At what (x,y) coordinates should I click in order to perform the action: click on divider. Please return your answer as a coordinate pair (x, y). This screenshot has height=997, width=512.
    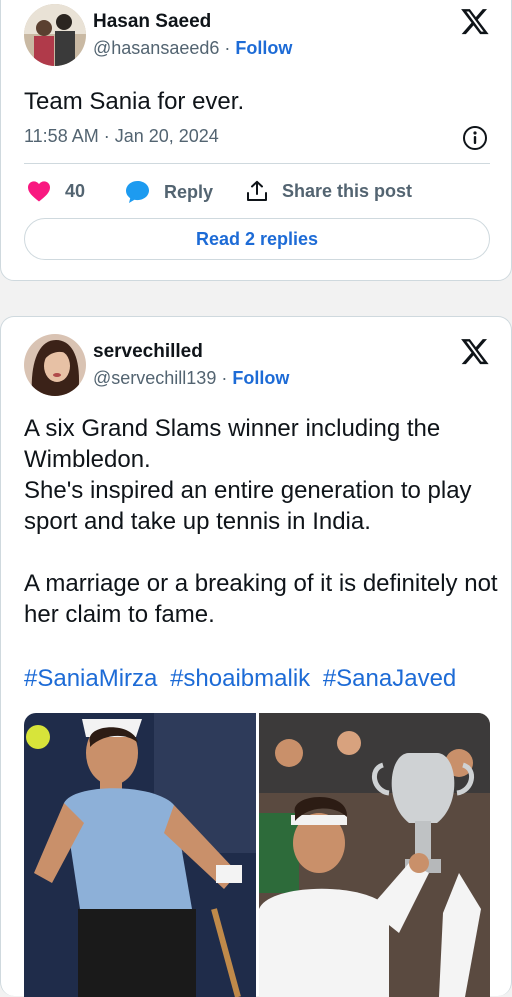
    Looking at the image, I should click on (257, 163).